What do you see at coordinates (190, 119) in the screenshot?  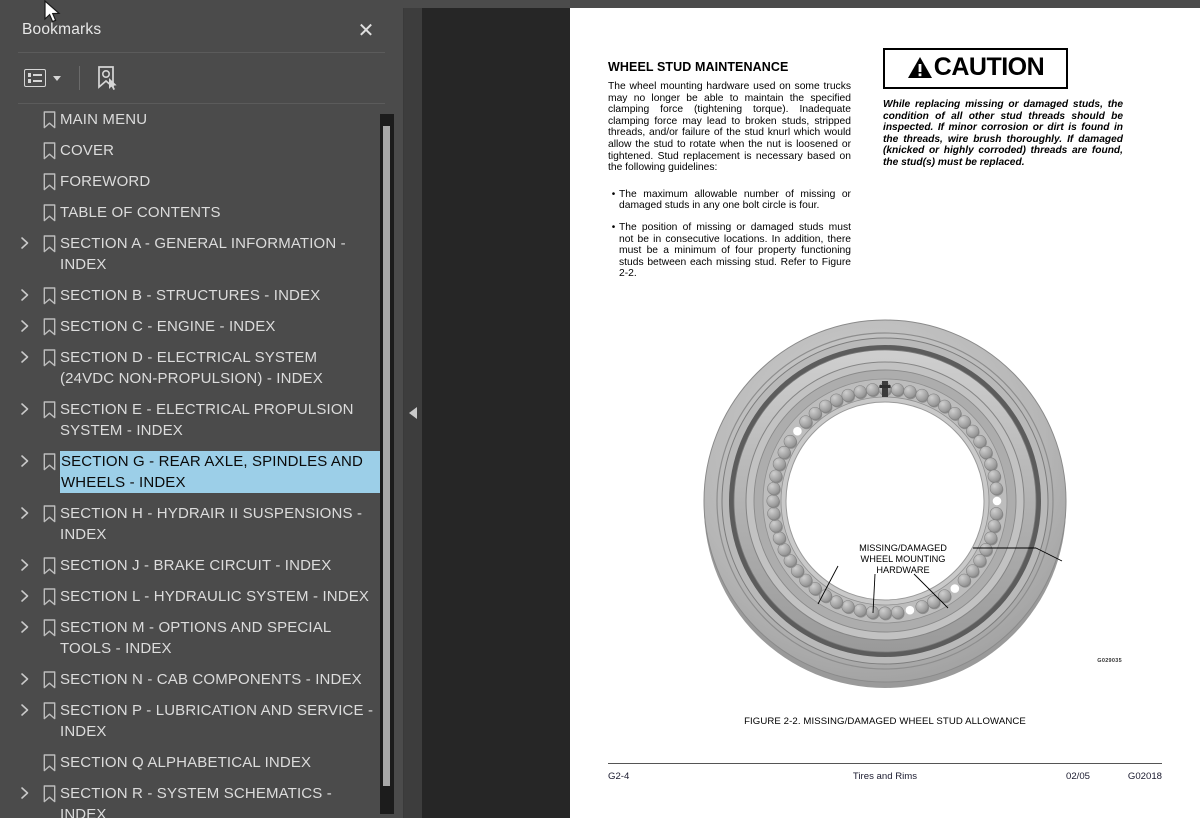 I see `bookmark-item-0: MAIN MENU` at bounding box center [190, 119].